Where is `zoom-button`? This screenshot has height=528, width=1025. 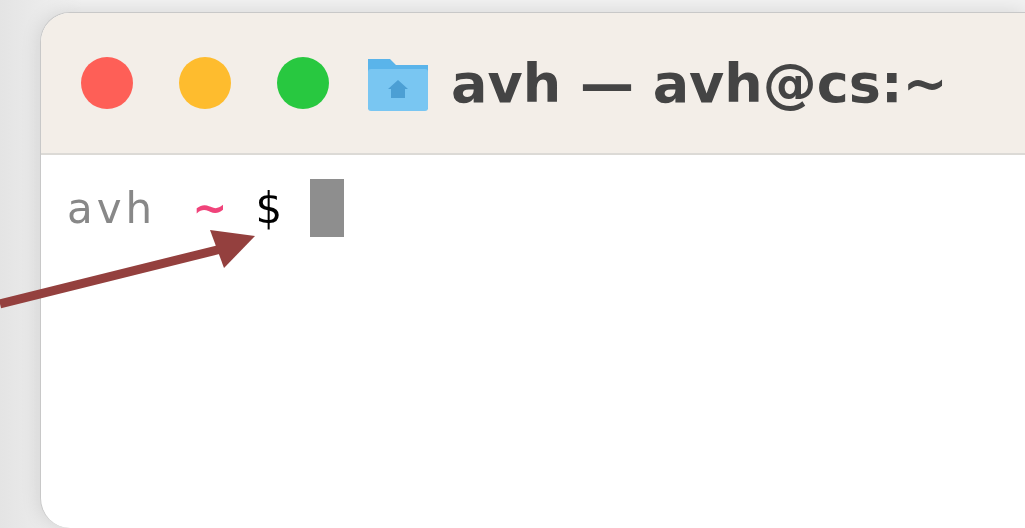 zoom-button is located at coordinates (303, 83).